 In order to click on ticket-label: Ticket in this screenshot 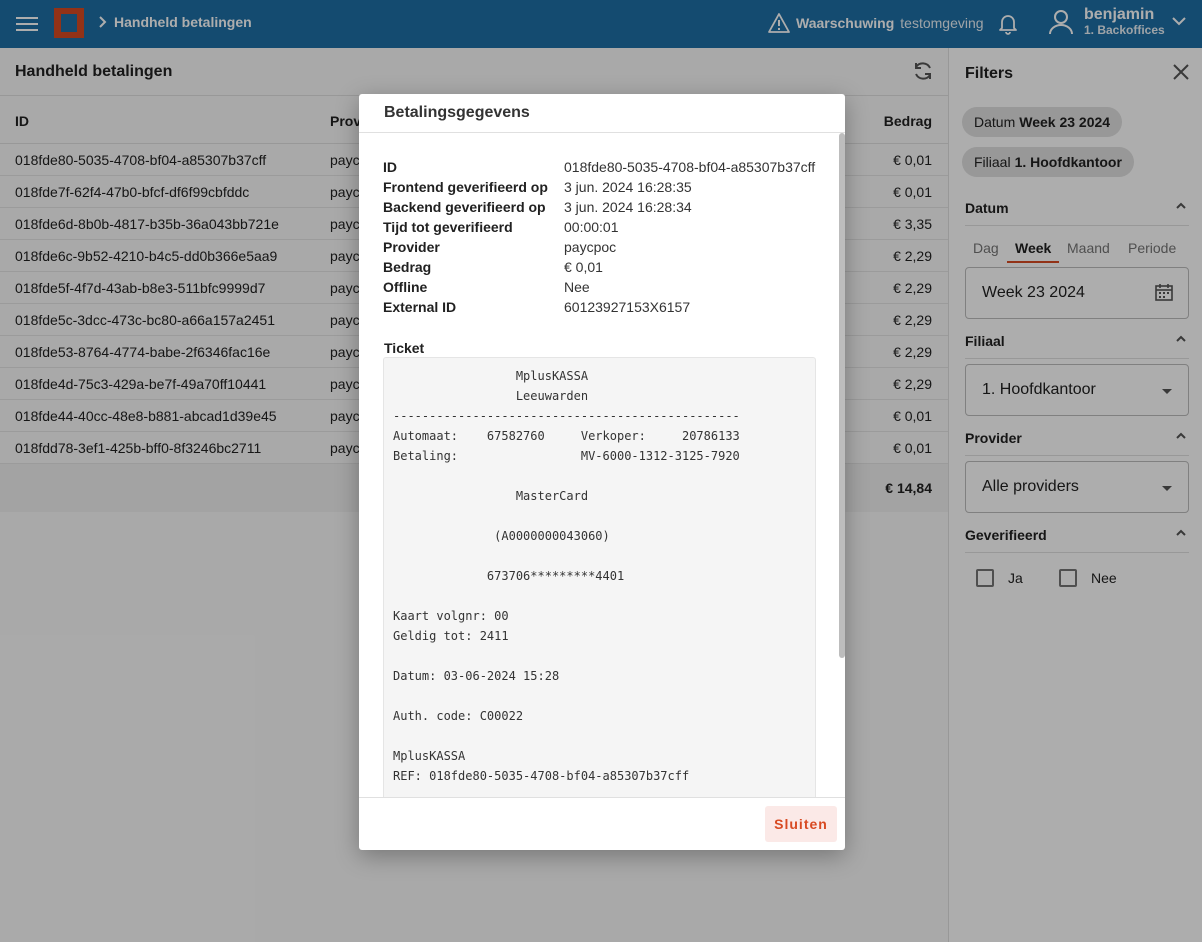, I will do `click(404, 348)`.